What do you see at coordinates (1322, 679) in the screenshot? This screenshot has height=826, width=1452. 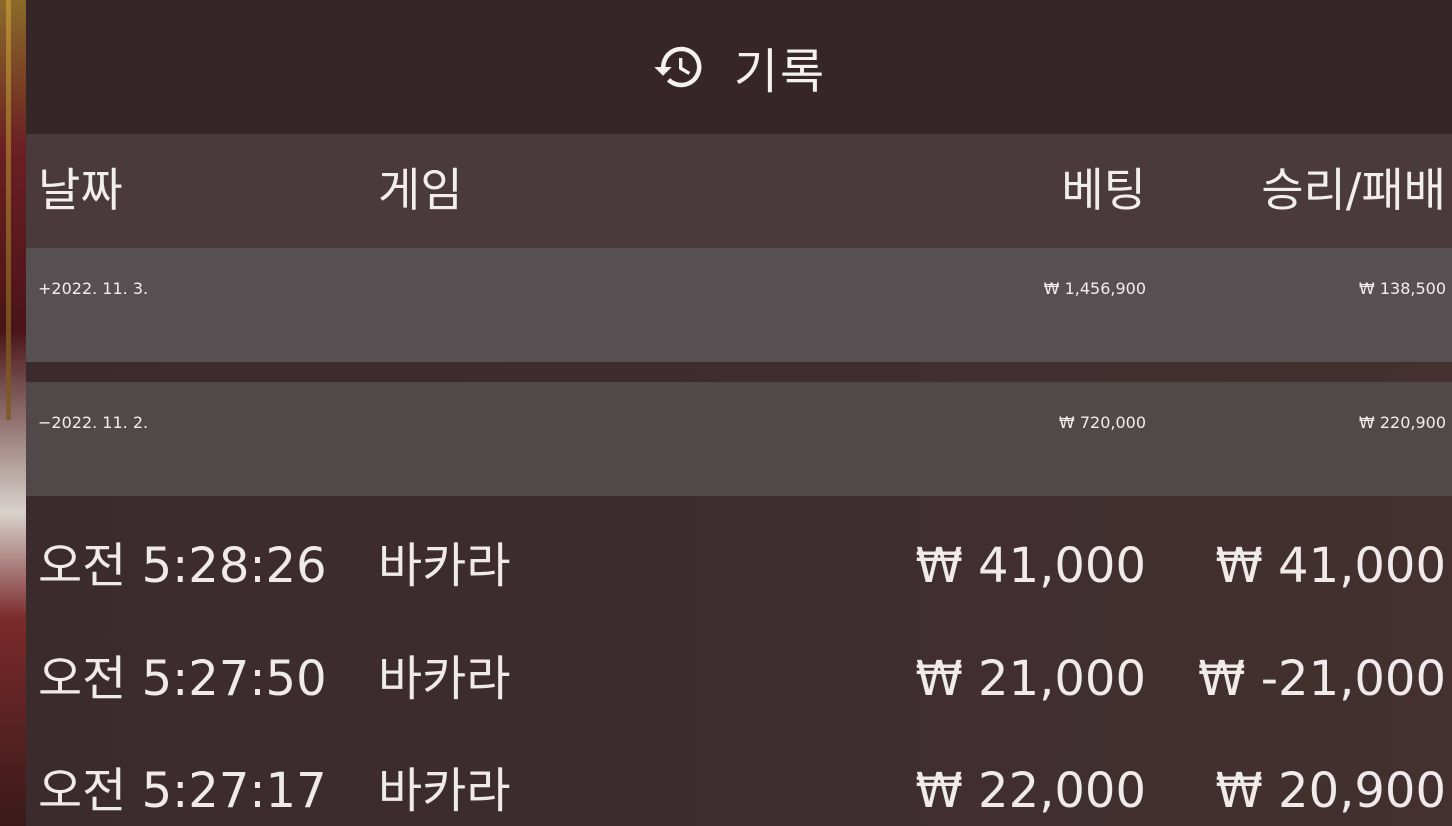 I see `entry-result: ₩ -21,000` at bounding box center [1322, 679].